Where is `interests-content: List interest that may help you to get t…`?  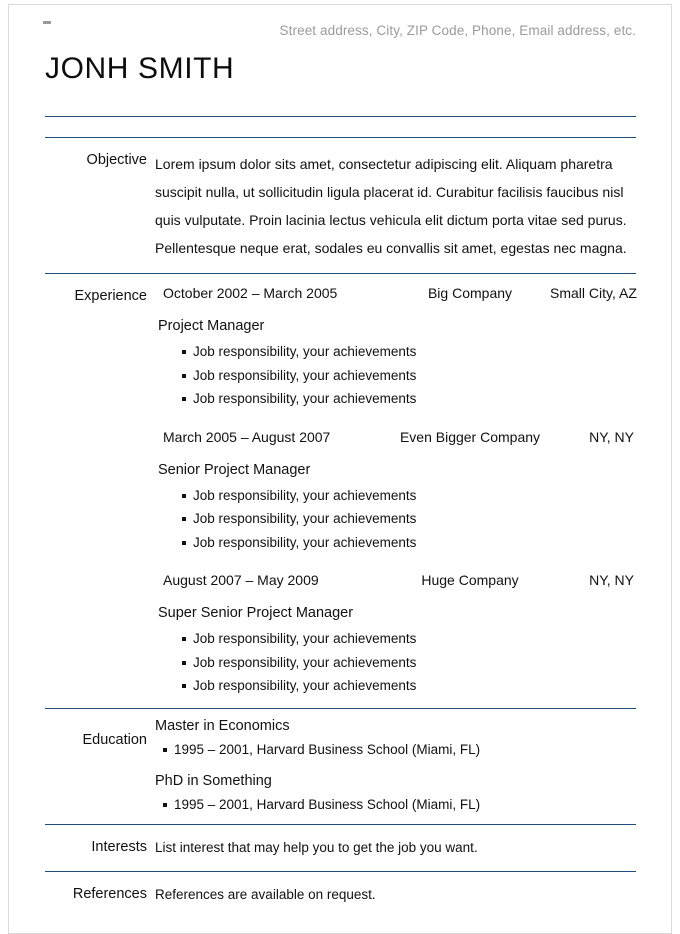
interests-content: List interest that may help you to get t… is located at coordinates (395, 848).